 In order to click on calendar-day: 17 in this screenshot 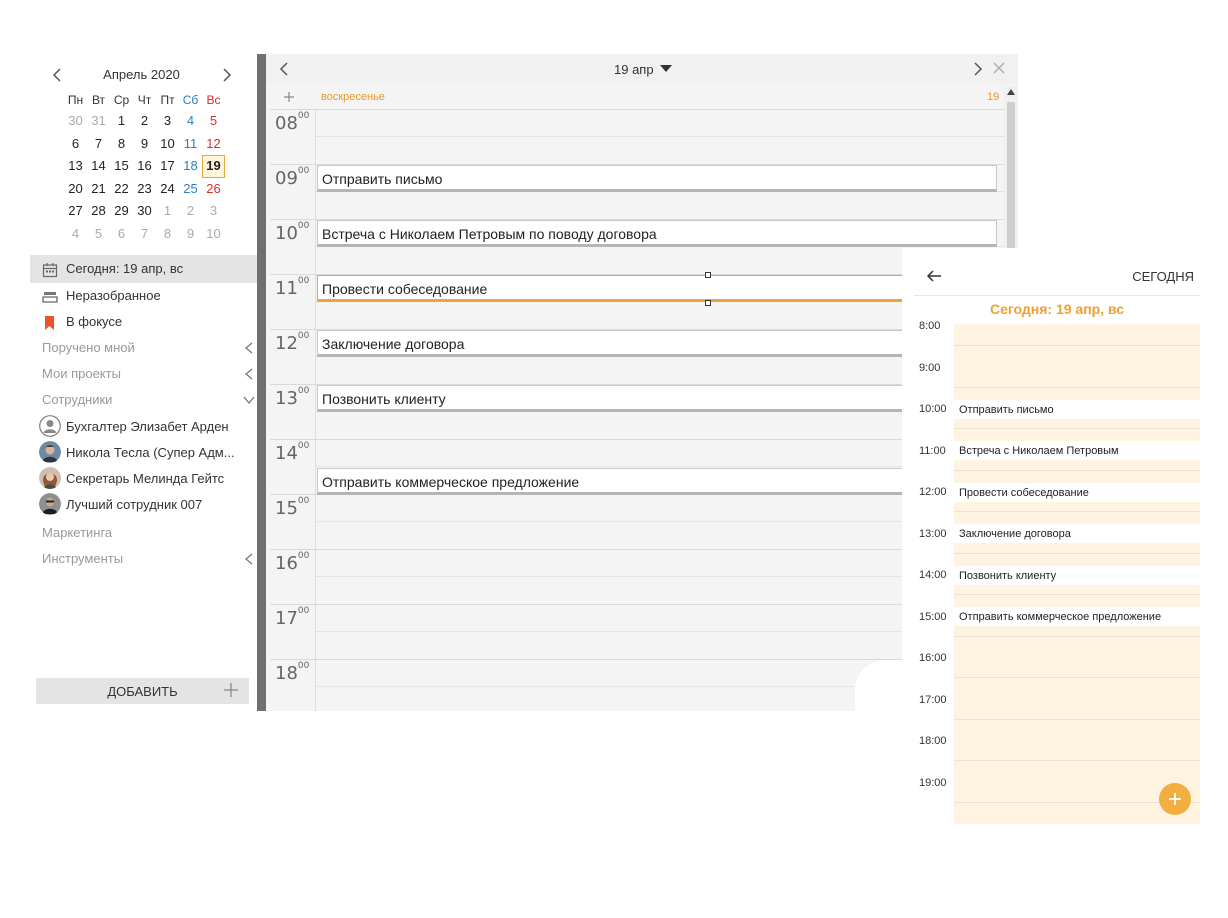, I will do `click(167, 166)`.